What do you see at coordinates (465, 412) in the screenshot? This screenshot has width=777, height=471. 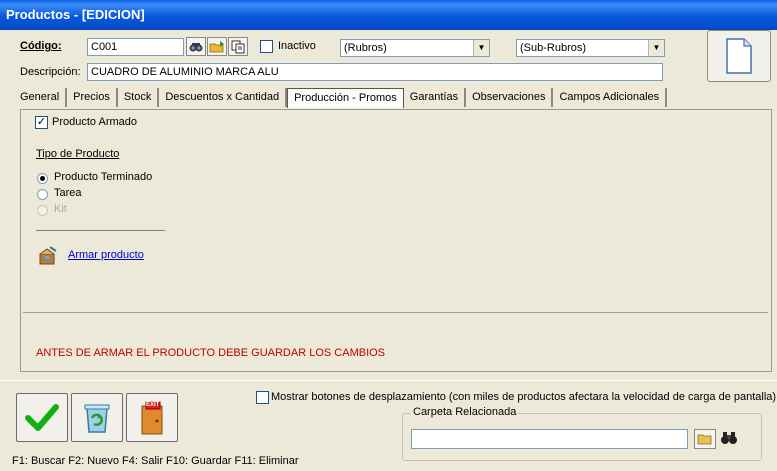 I see `carpeta-label: Carpeta Relacionada` at bounding box center [465, 412].